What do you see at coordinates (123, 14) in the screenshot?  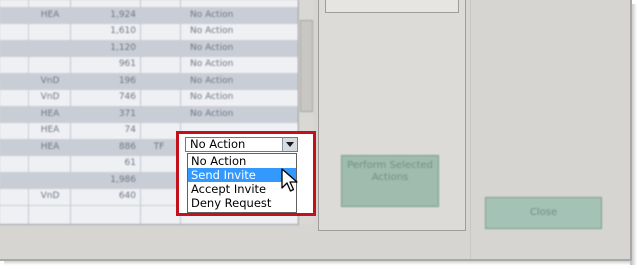 I see `count-cell: 1,924` at bounding box center [123, 14].